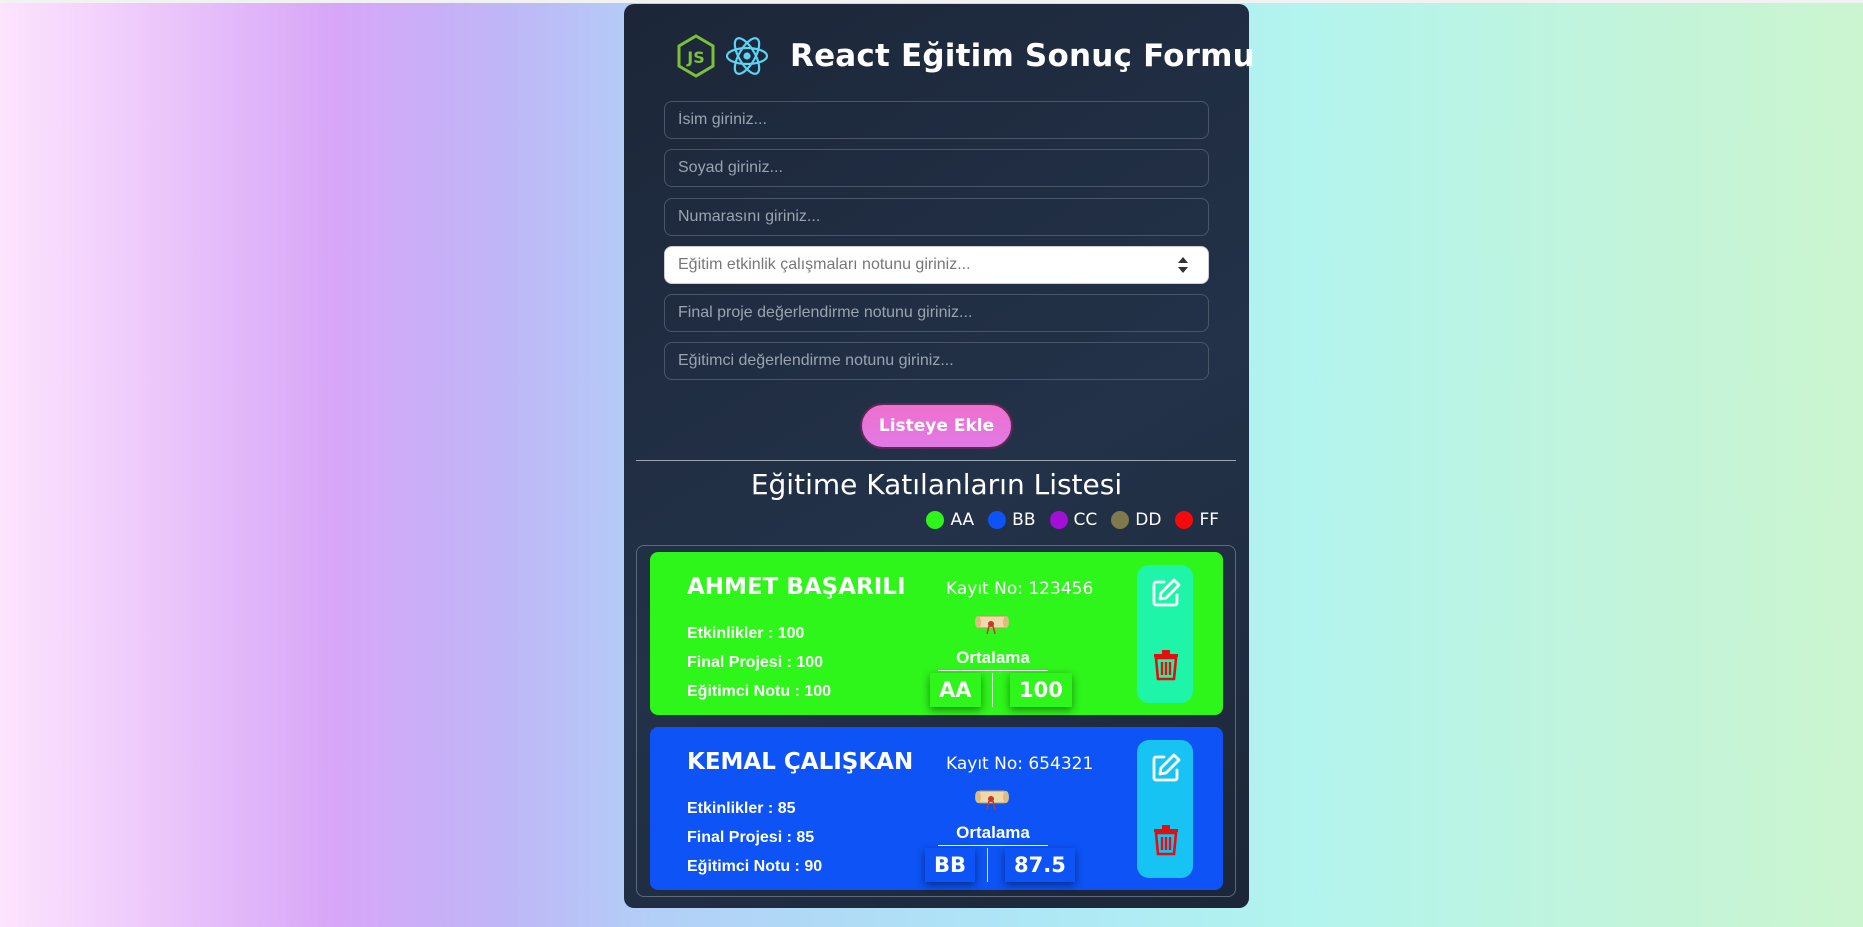 This screenshot has height=927, width=1863. What do you see at coordinates (936, 426) in the screenshot?
I see `add-to-list-button: Listeye Ekle` at bounding box center [936, 426].